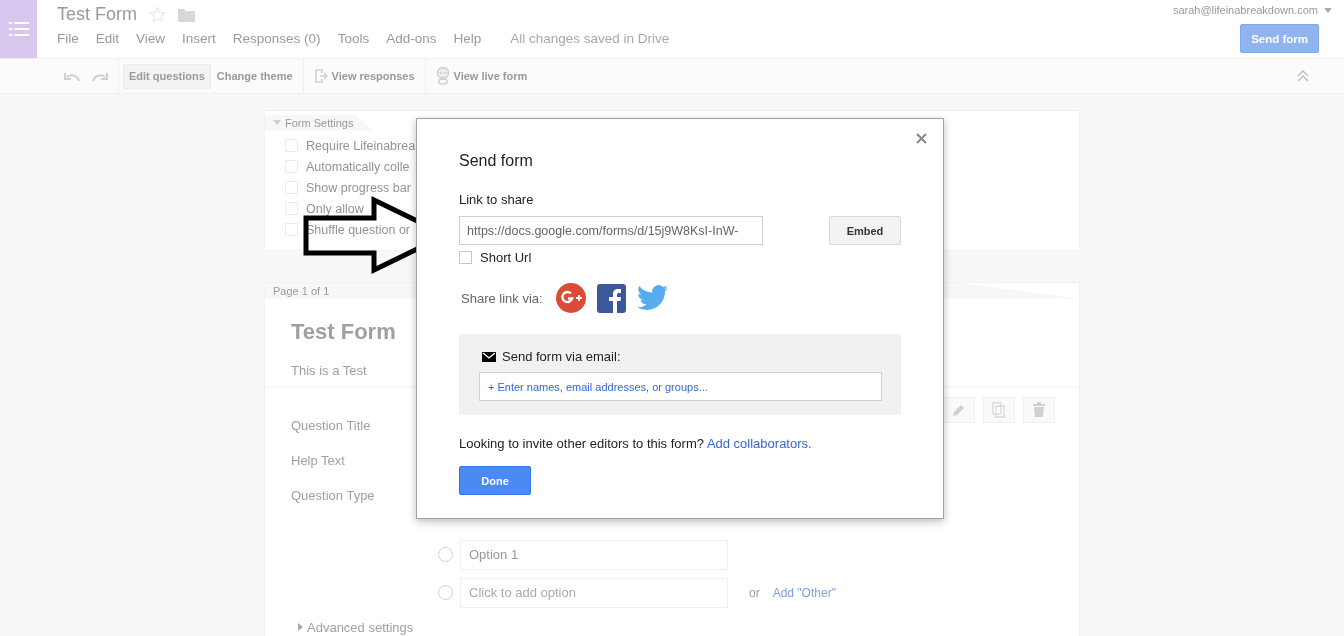  I want to click on document-title: Test Form, so click(97, 14).